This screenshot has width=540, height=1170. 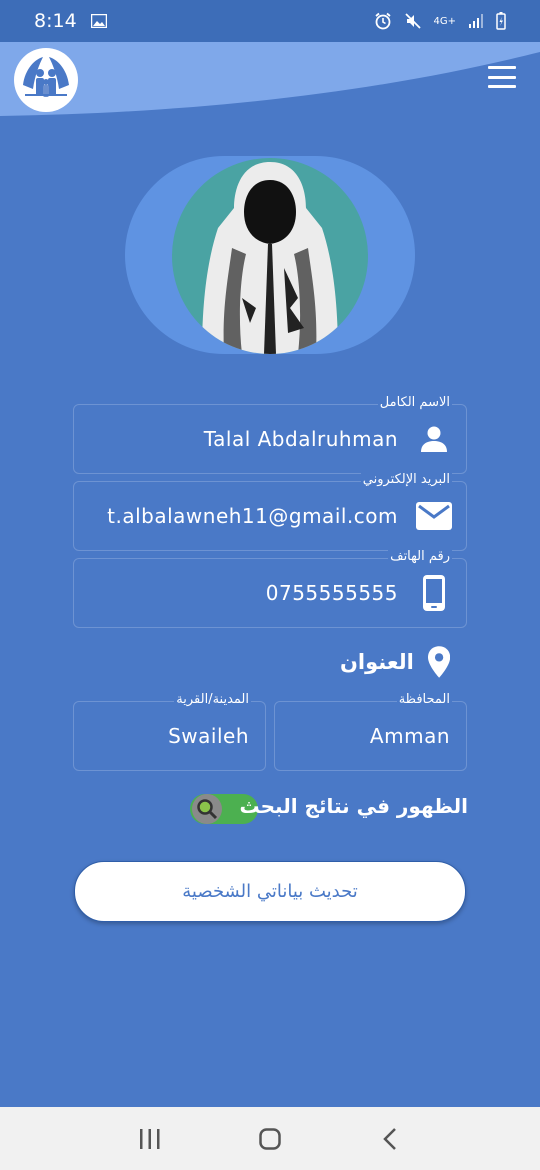 I want to click on battery-icon, so click(x=501, y=21).